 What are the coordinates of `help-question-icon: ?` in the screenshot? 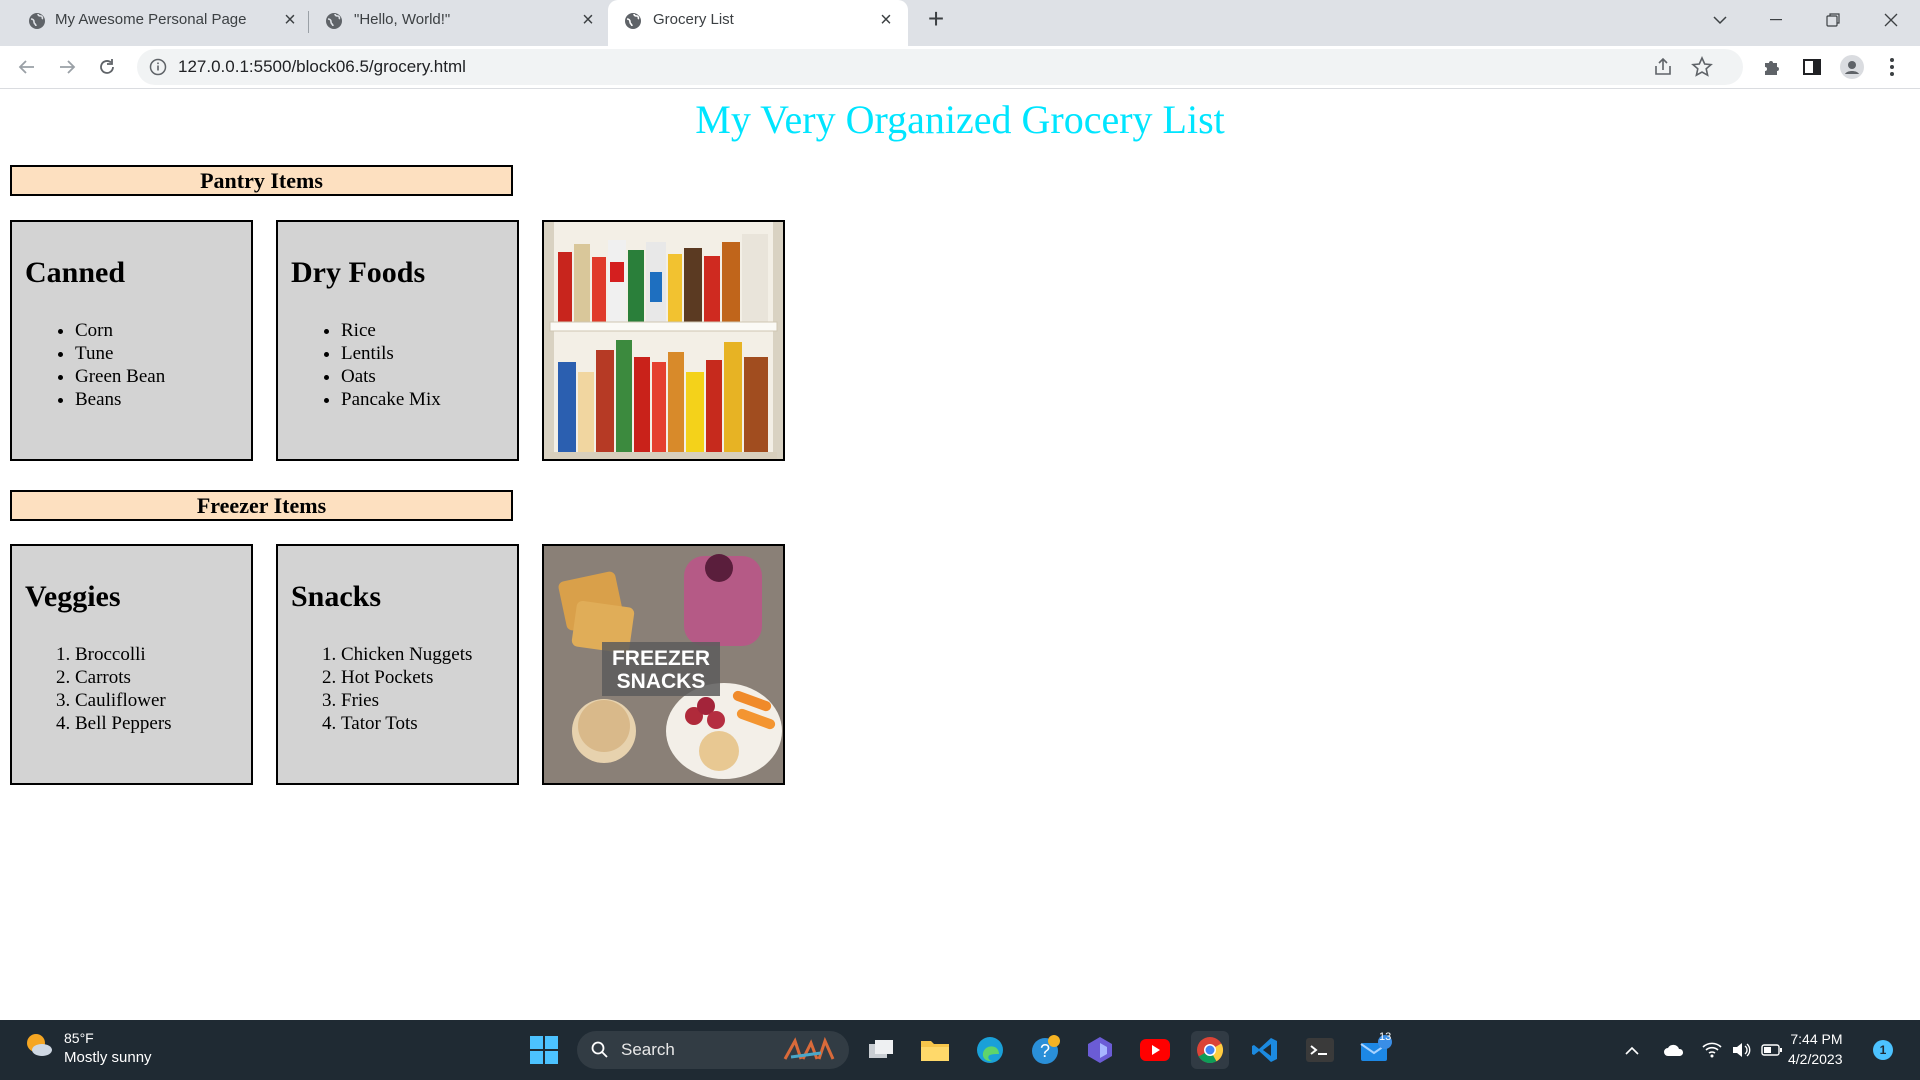 It's located at (1046, 1049).